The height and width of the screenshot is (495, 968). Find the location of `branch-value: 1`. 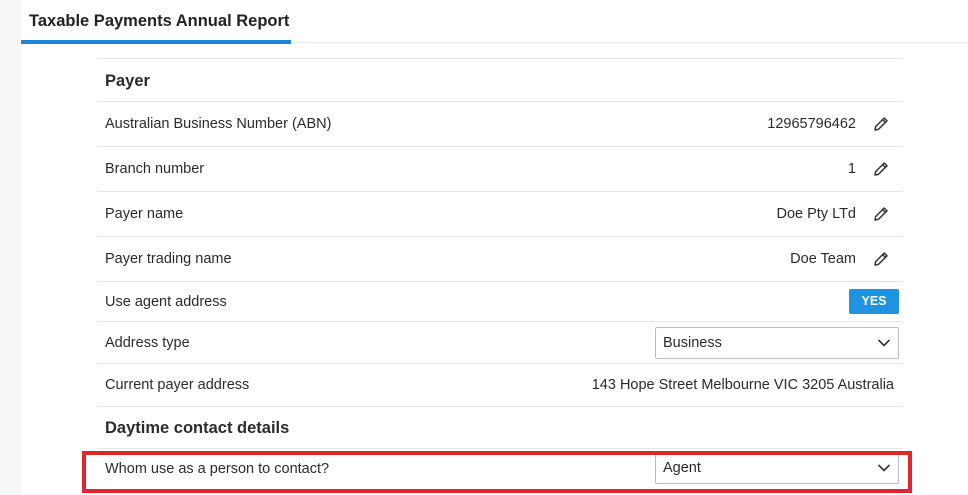

branch-value: 1 is located at coordinates (851, 169).